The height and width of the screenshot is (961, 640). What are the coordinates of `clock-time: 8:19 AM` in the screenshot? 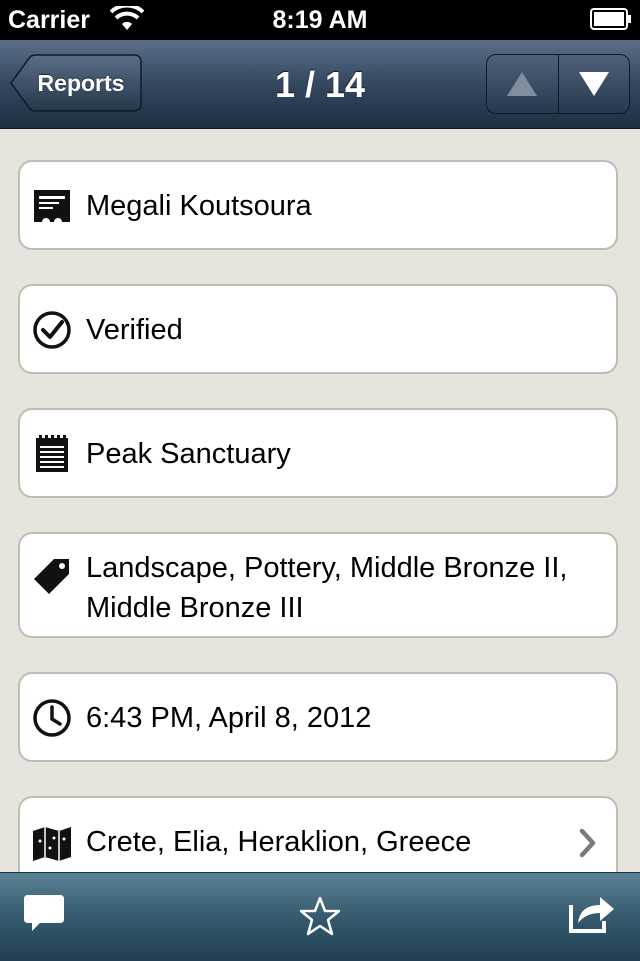 It's located at (320, 20).